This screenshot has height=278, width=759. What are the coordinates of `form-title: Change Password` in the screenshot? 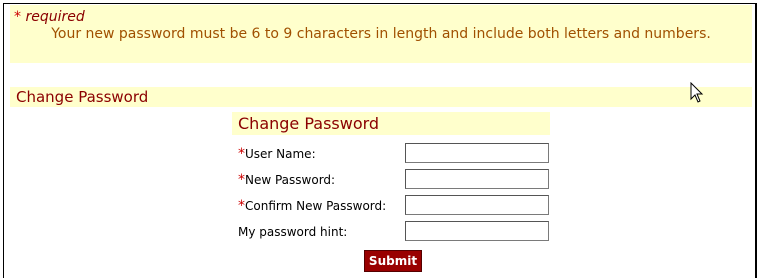 It's located at (391, 123).